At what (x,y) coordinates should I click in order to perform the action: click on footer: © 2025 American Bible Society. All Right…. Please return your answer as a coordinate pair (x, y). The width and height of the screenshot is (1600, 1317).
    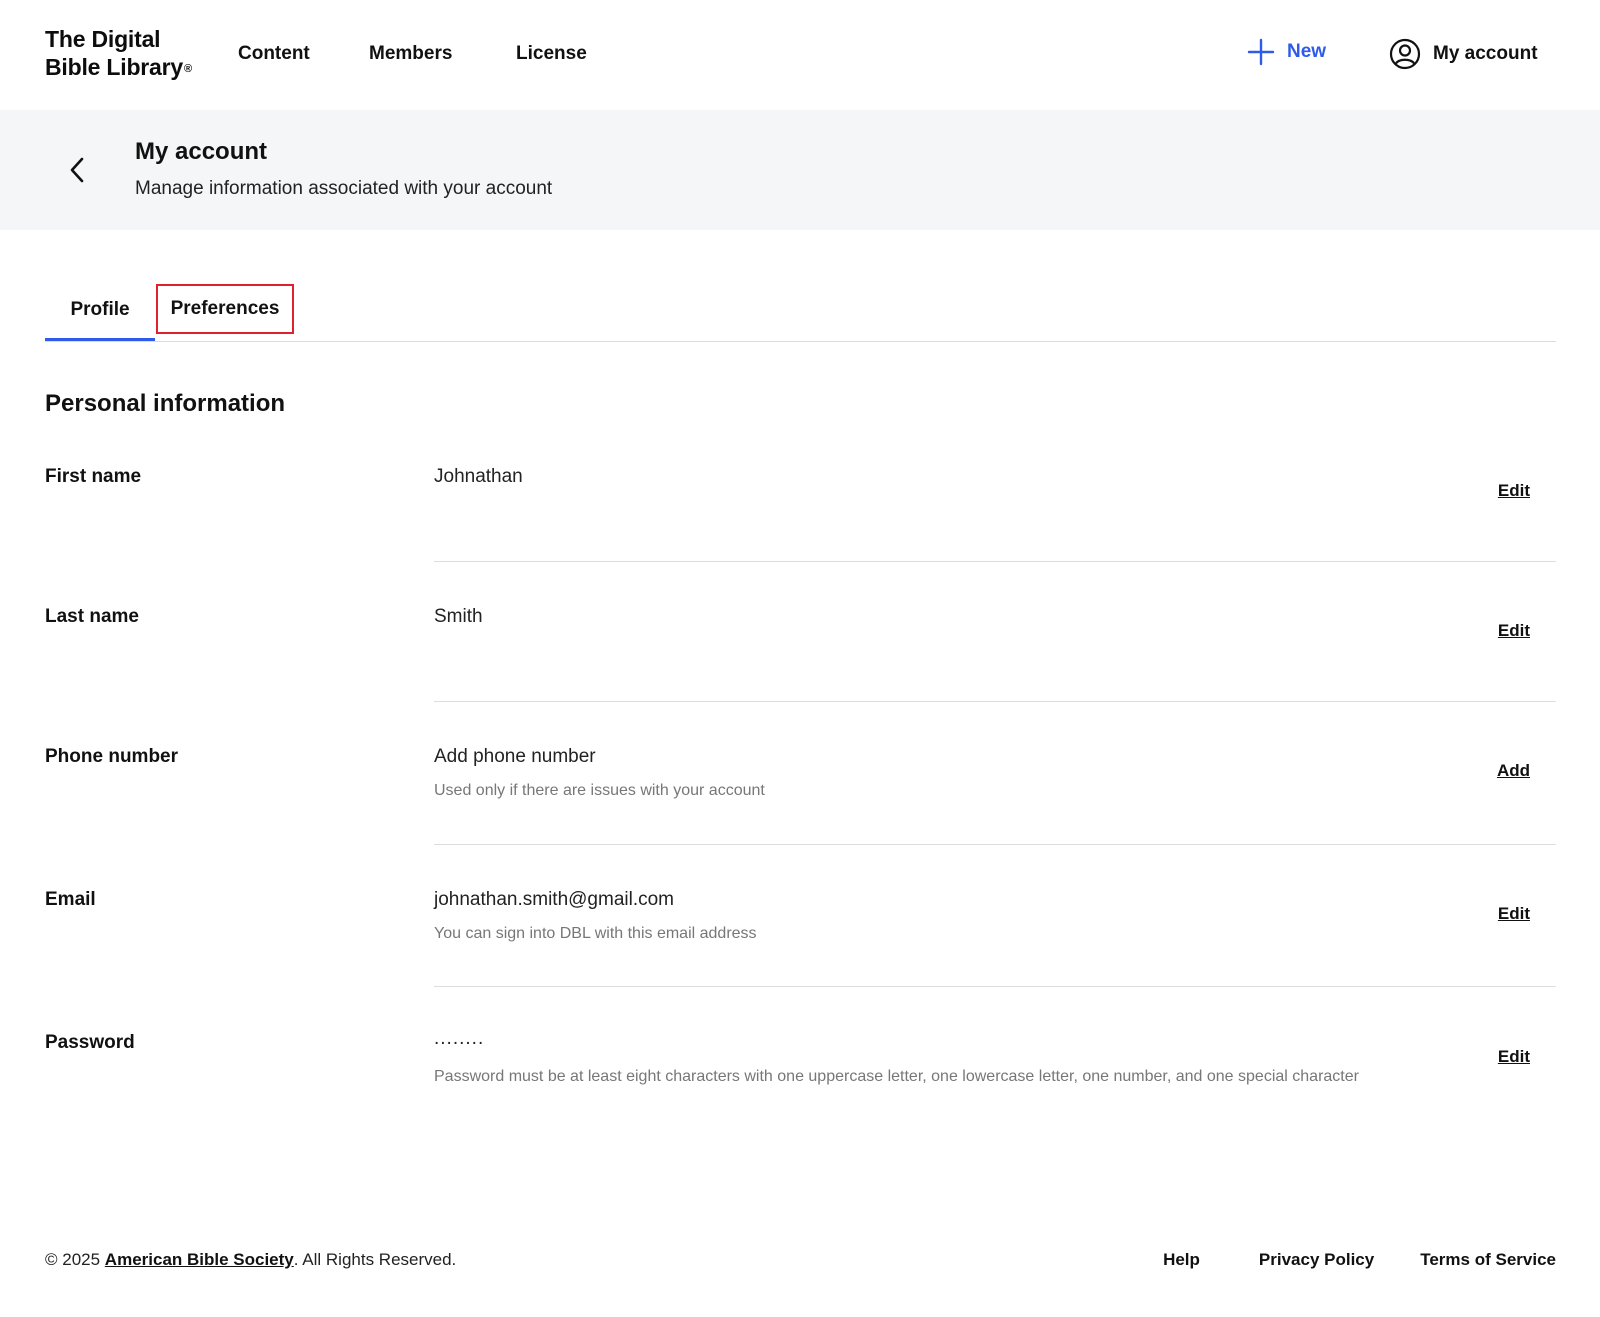
    Looking at the image, I should click on (800, 1265).